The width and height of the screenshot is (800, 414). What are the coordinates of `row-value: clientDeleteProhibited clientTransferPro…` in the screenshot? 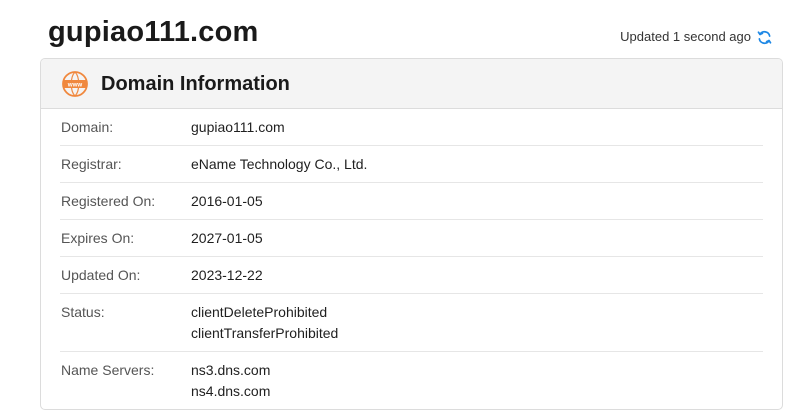 It's located at (264, 326).